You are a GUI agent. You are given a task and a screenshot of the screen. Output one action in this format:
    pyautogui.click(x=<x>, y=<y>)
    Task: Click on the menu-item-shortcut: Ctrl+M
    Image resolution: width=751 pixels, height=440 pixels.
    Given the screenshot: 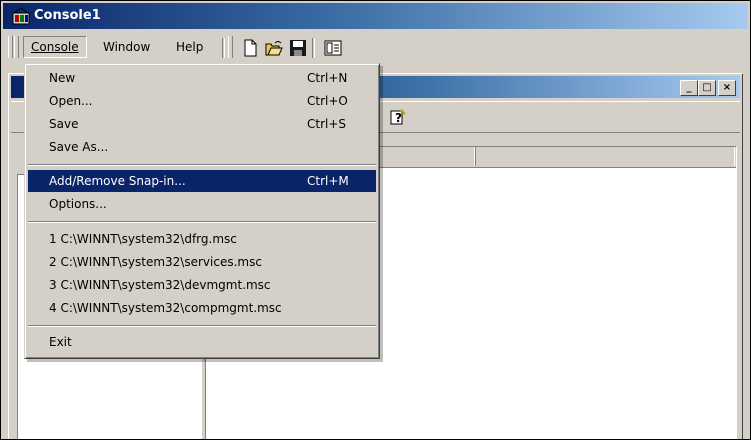 What is the action you would take?
    pyautogui.click(x=328, y=181)
    